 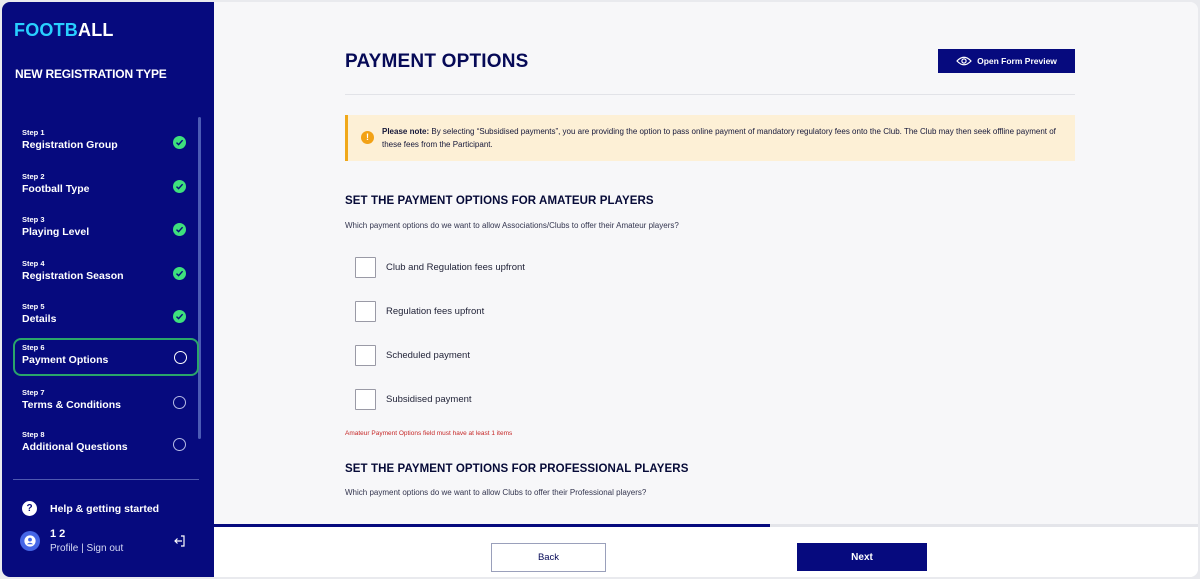 I want to click on step-number: Step 8, so click(x=33, y=434).